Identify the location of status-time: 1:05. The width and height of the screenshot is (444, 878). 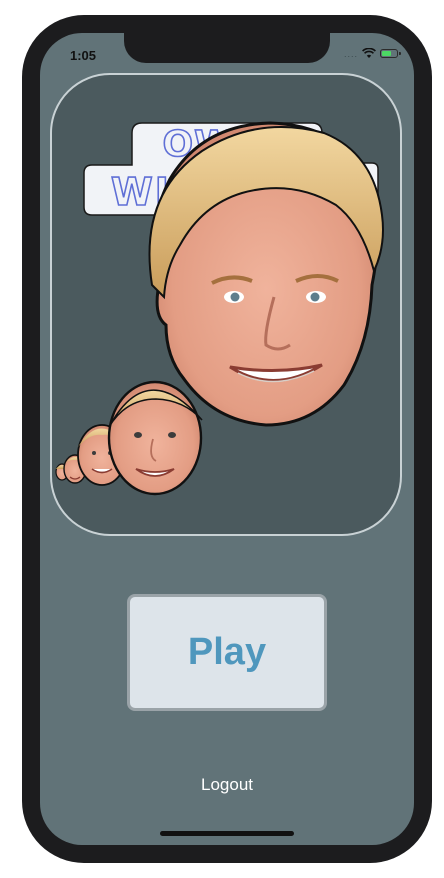
(83, 55).